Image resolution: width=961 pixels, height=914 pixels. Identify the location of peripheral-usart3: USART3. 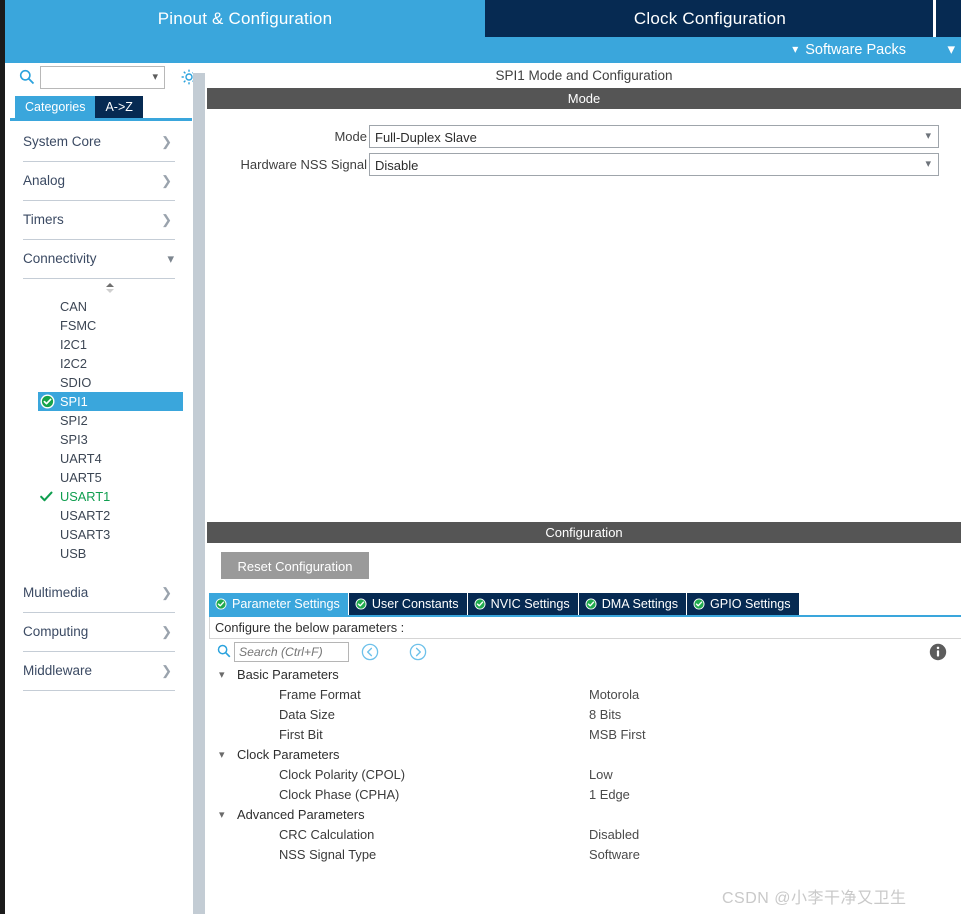
(99, 534).